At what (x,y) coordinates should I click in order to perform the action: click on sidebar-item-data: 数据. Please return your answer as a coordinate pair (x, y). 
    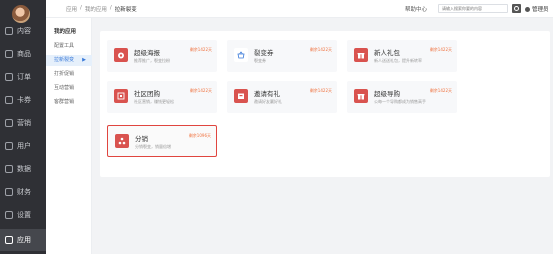
    Looking at the image, I should click on (23, 169).